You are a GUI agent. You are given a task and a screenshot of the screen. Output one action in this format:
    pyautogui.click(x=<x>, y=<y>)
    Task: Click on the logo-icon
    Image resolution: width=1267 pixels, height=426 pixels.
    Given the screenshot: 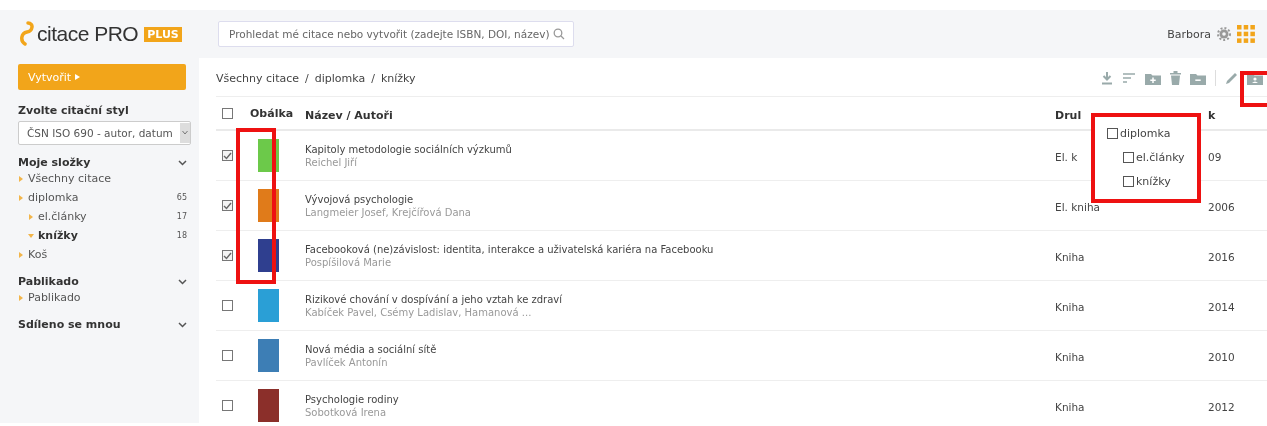 What is the action you would take?
    pyautogui.click(x=26, y=34)
    